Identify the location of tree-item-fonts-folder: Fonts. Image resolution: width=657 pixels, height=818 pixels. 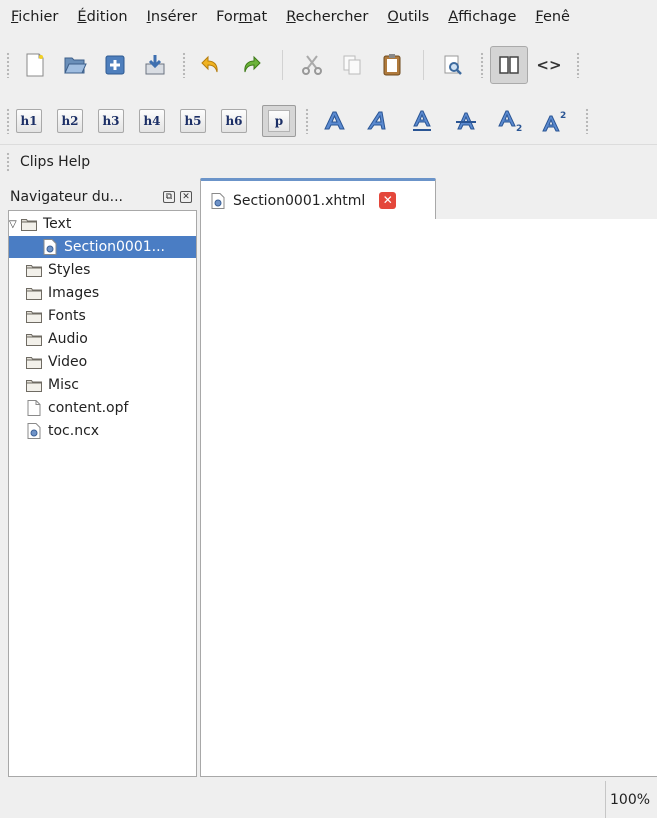
(56, 316).